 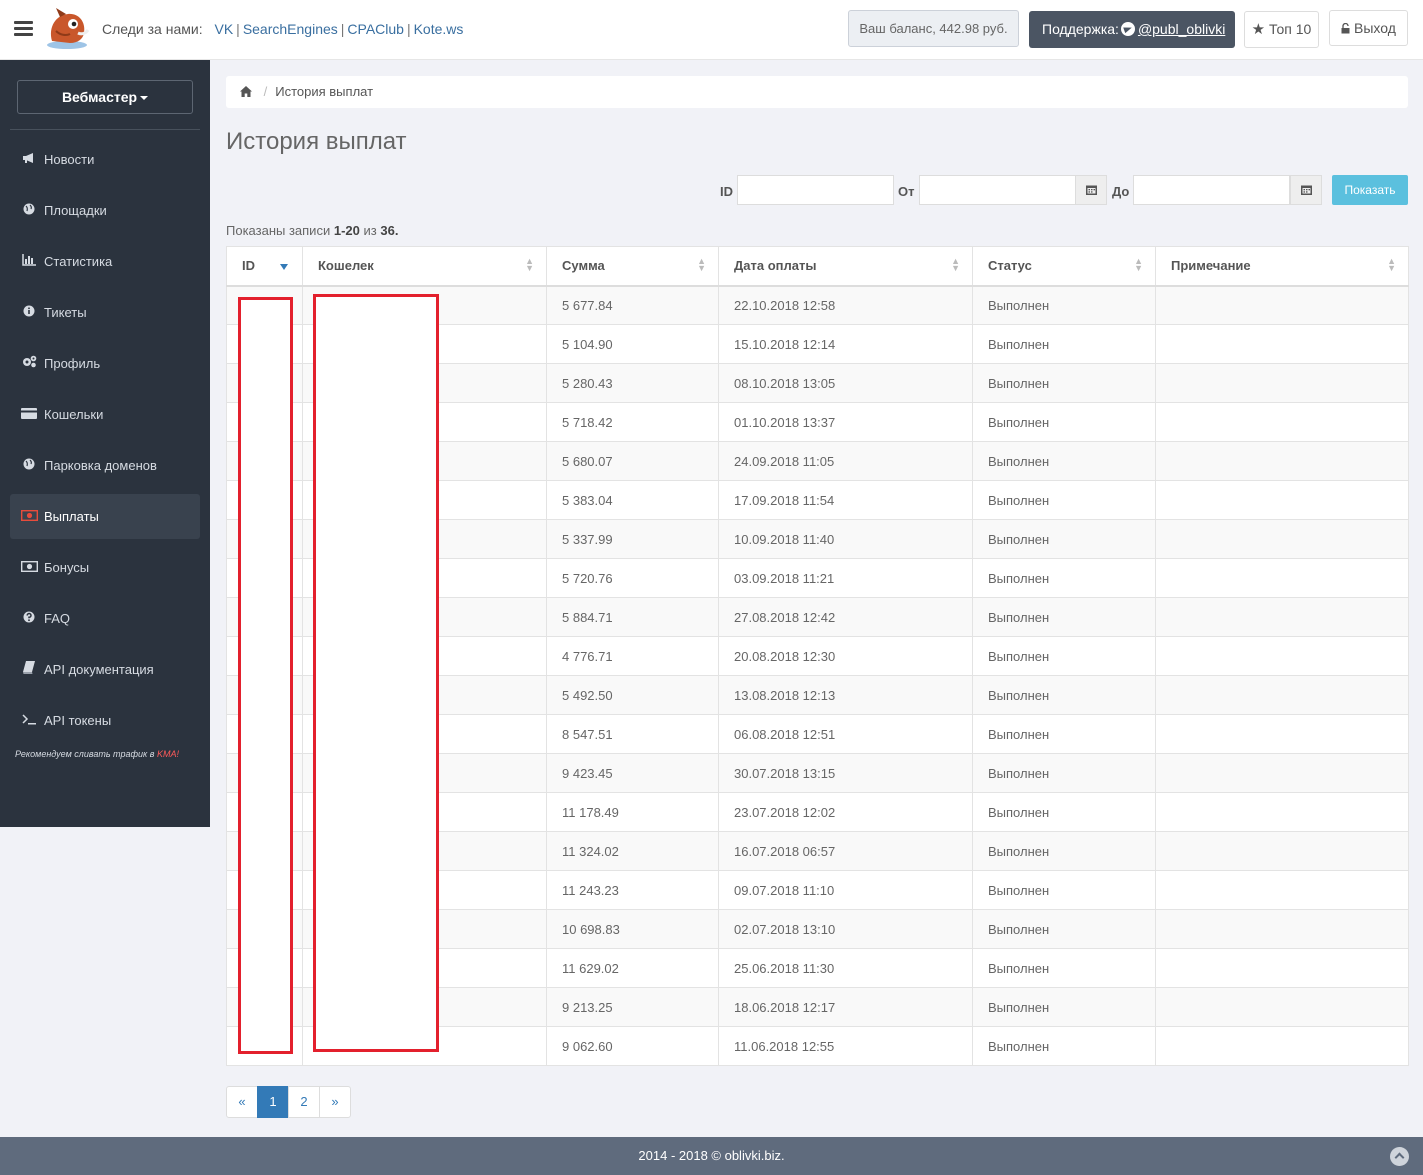 I want to click on support-handle-link: @publ_oblivki, so click(x=1181, y=29).